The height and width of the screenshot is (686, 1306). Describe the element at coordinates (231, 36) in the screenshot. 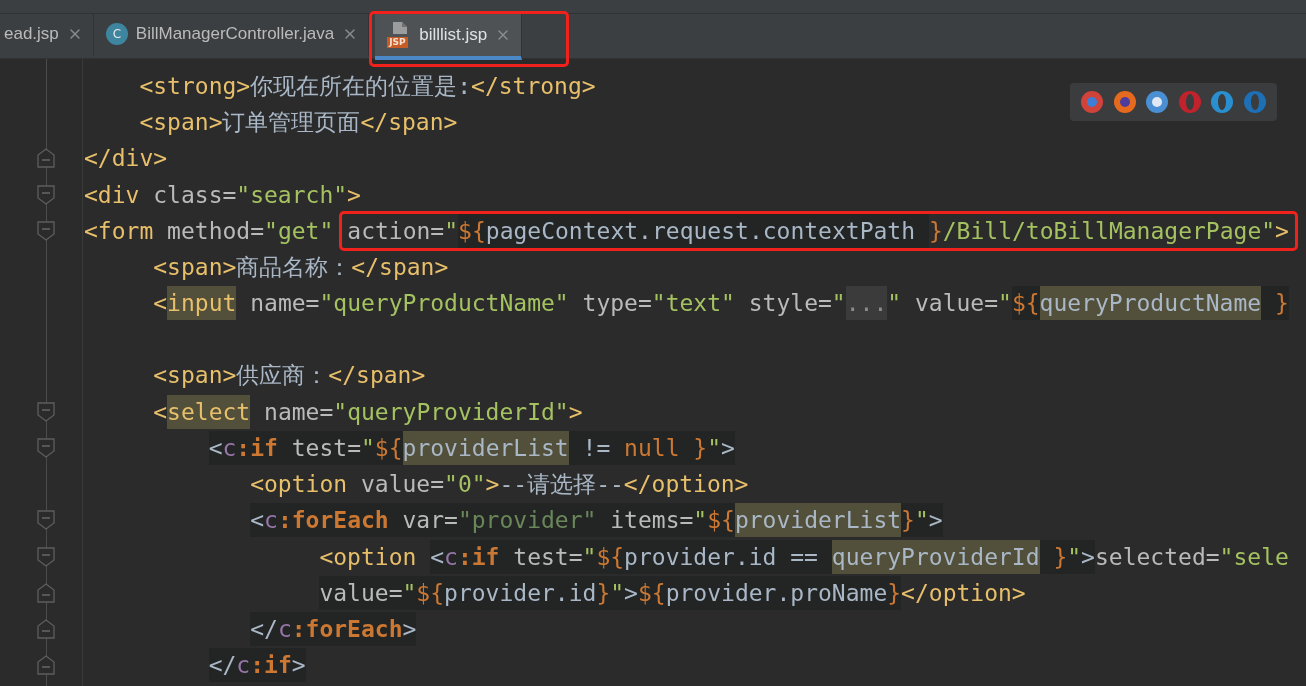

I see `file-tab: C BillManagerController.java` at that location.